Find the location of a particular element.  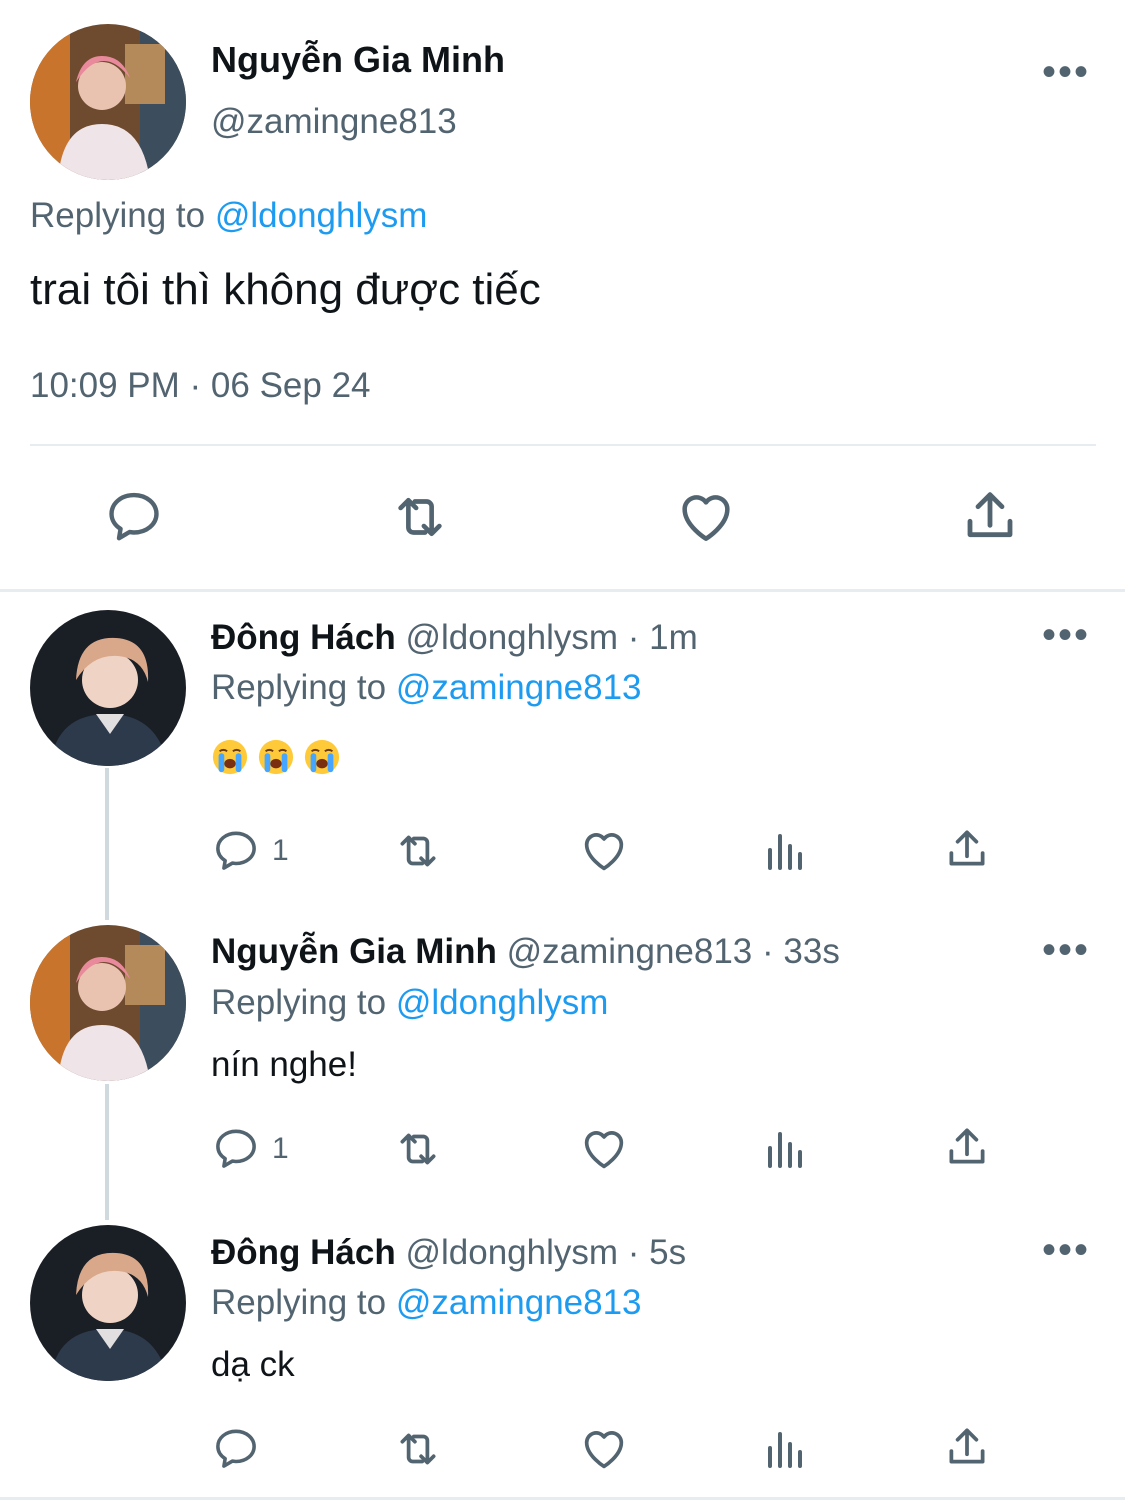

reply-author-name: Nguyễn Gia Minh is located at coordinates (354, 951).